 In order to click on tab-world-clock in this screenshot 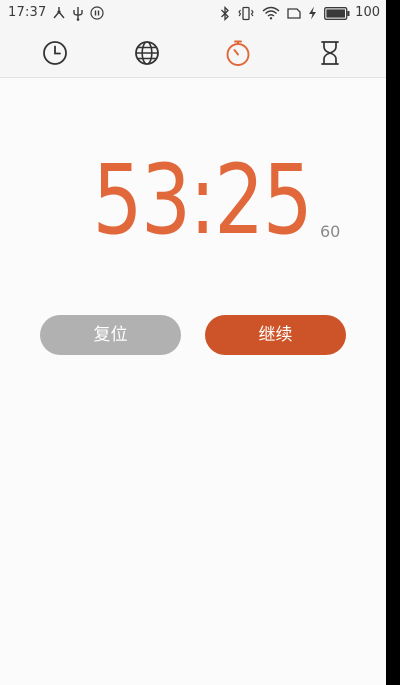, I will do `click(147, 52)`.